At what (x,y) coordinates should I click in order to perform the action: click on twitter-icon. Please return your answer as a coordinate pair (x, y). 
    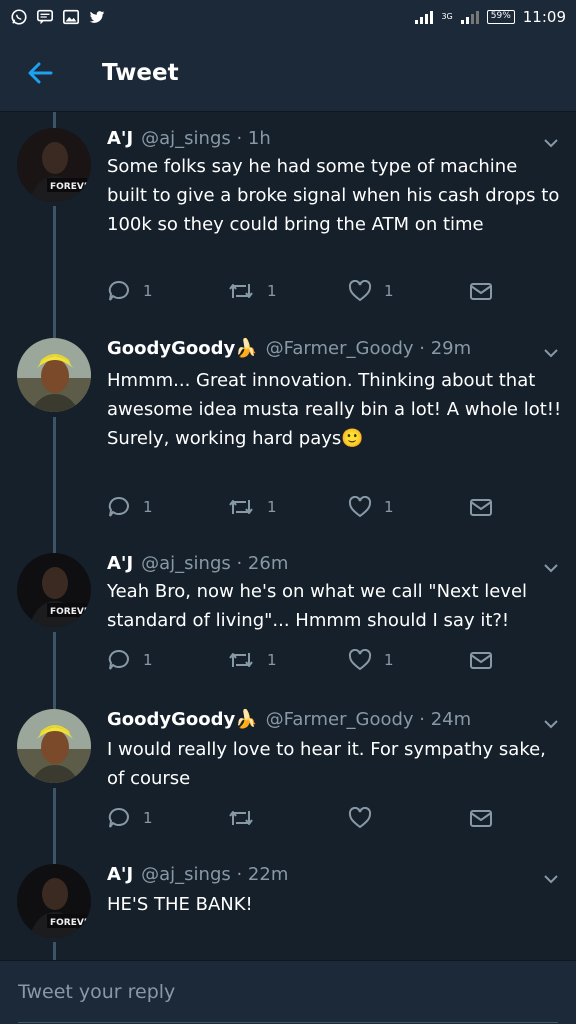
    Looking at the image, I should click on (97, 17).